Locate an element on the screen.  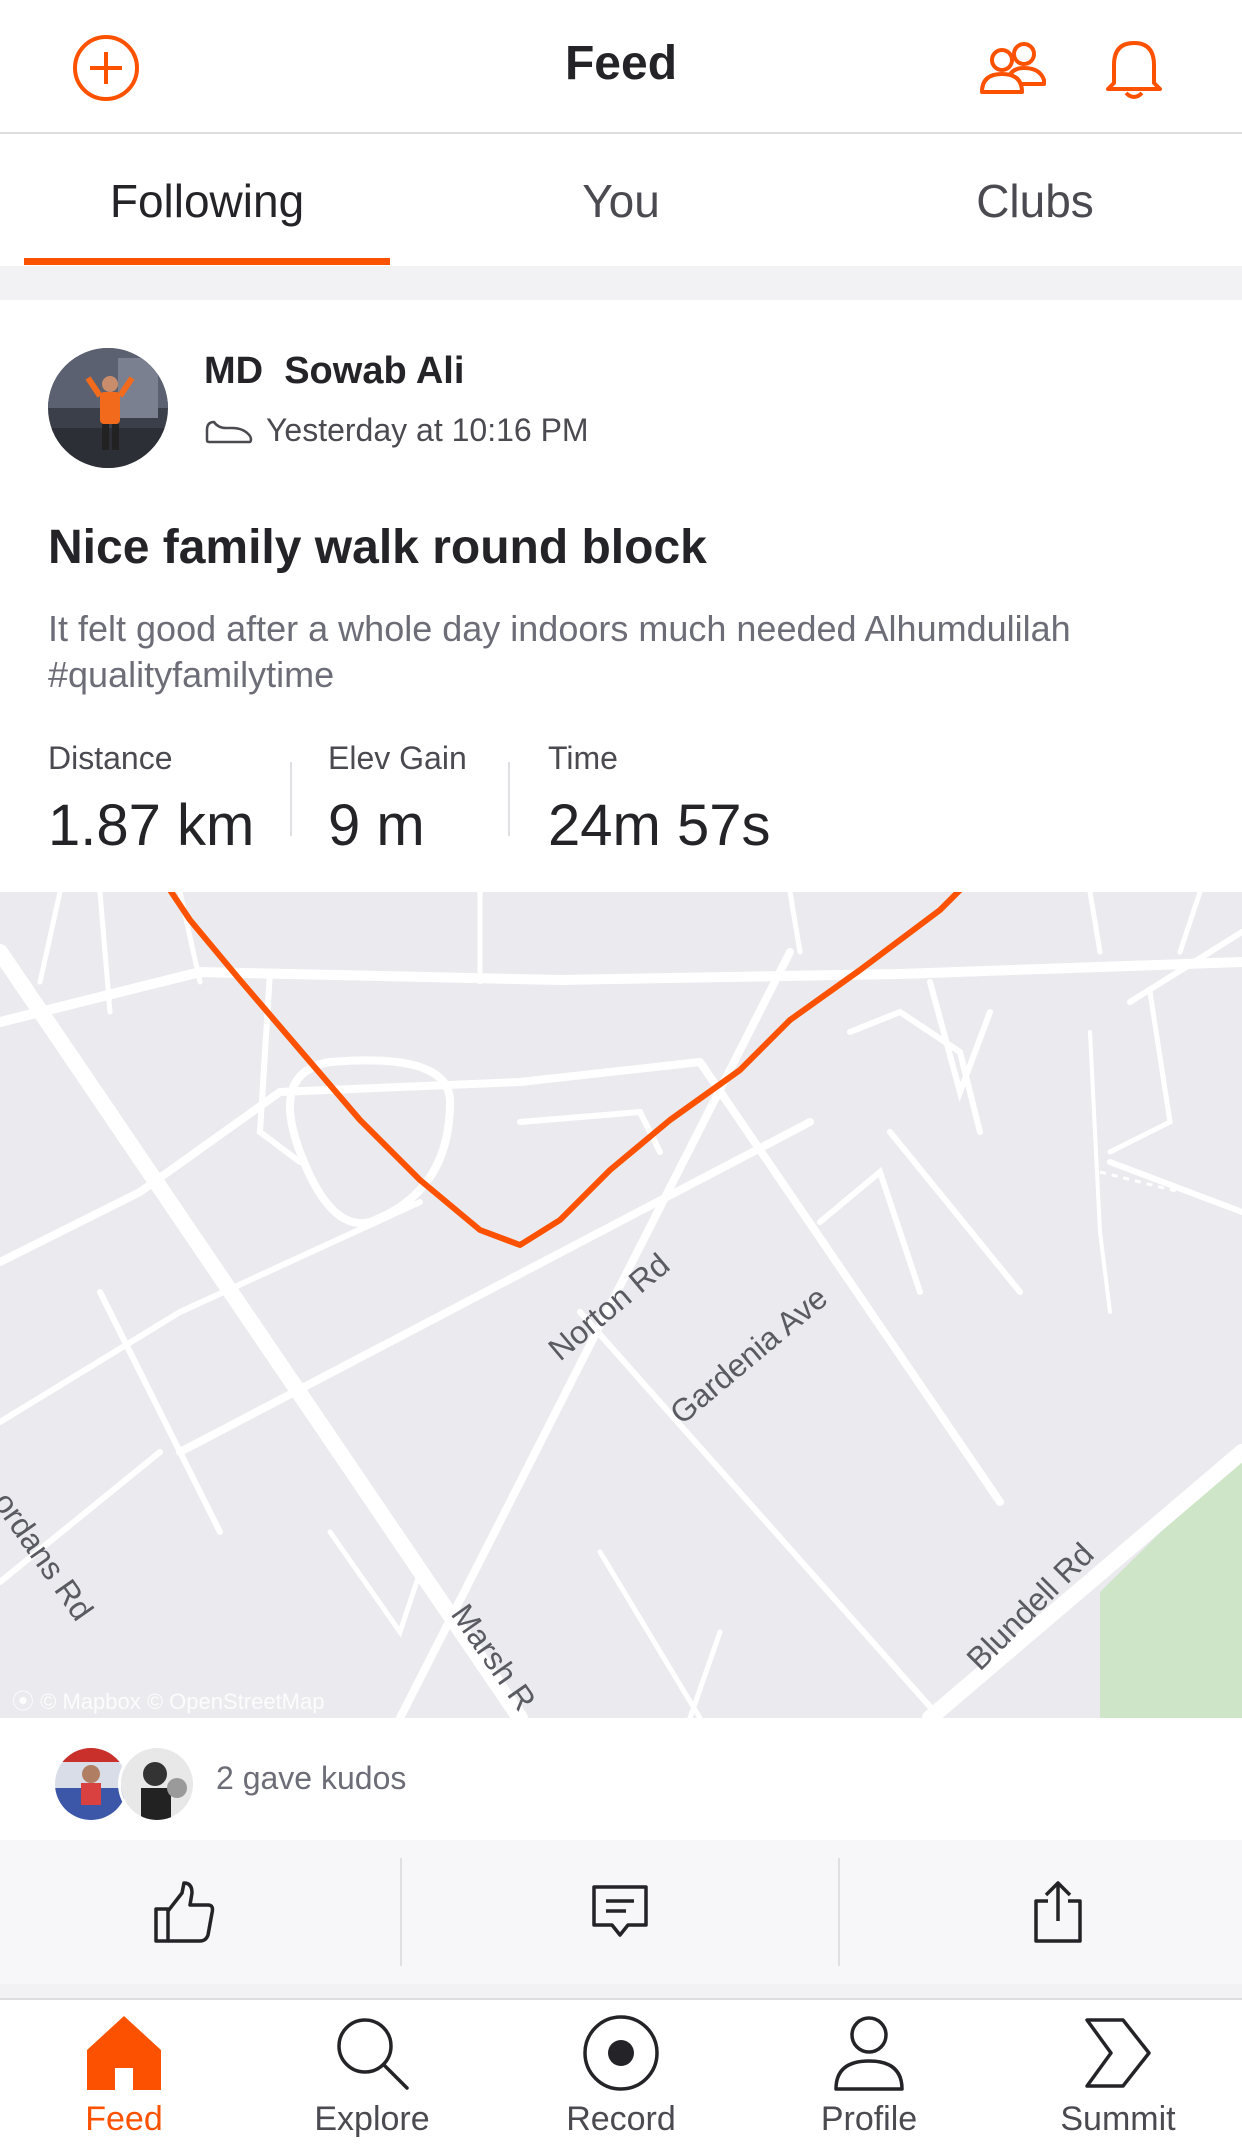
athlete-avatar is located at coordinates (108, 408).